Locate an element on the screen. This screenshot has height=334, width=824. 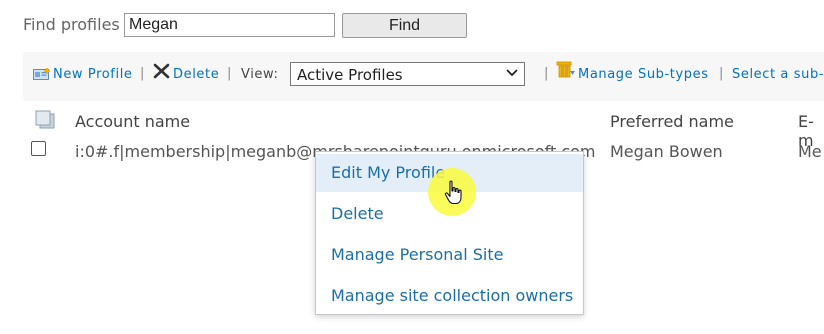
email-cell: Me is located at coordinates (810, 151).